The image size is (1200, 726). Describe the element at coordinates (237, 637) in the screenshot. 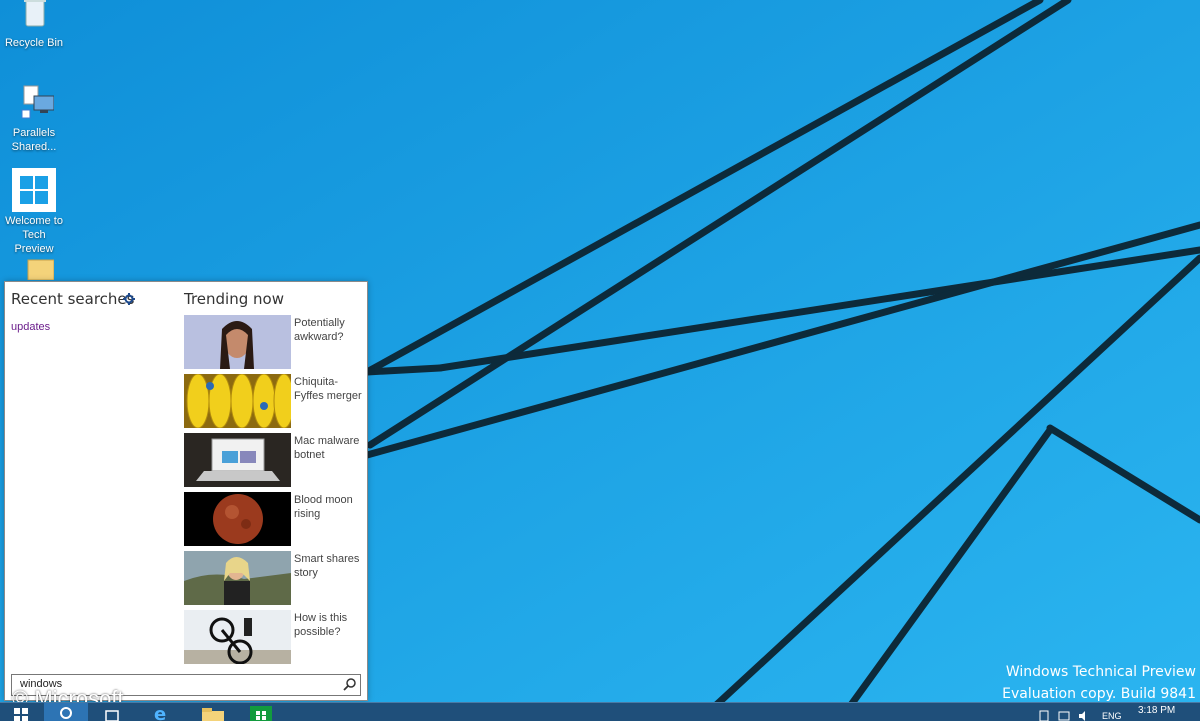

I see `bmx-bike-thumbnail` at that location.